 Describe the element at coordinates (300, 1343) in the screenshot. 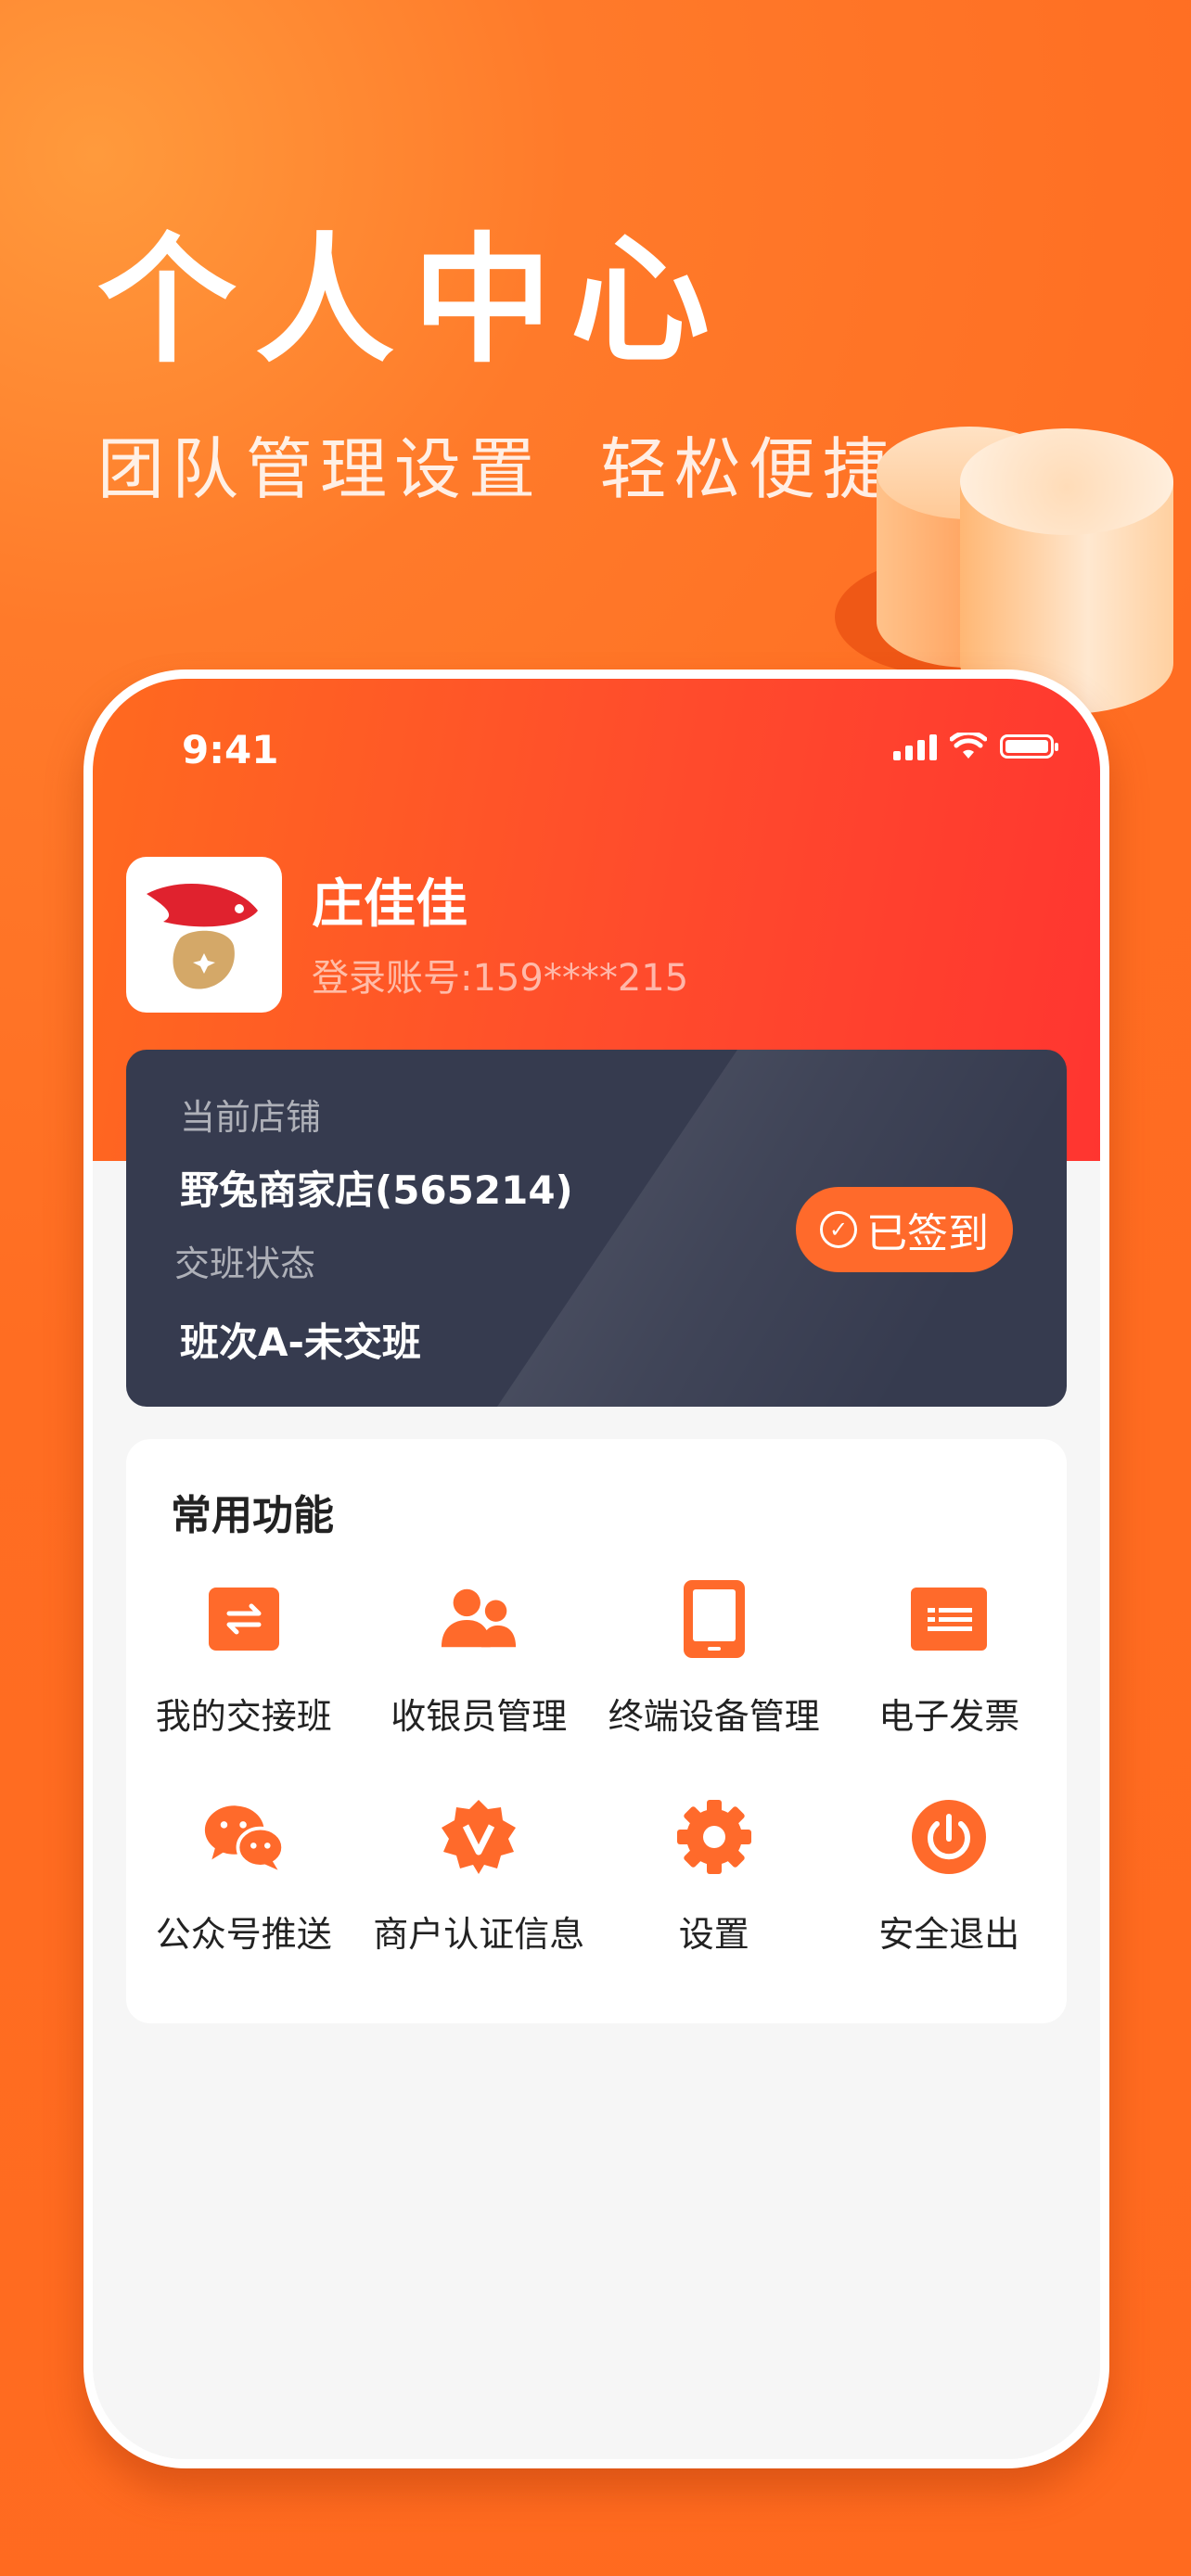

I see `shift-status: 班次A-未交班` at that location.